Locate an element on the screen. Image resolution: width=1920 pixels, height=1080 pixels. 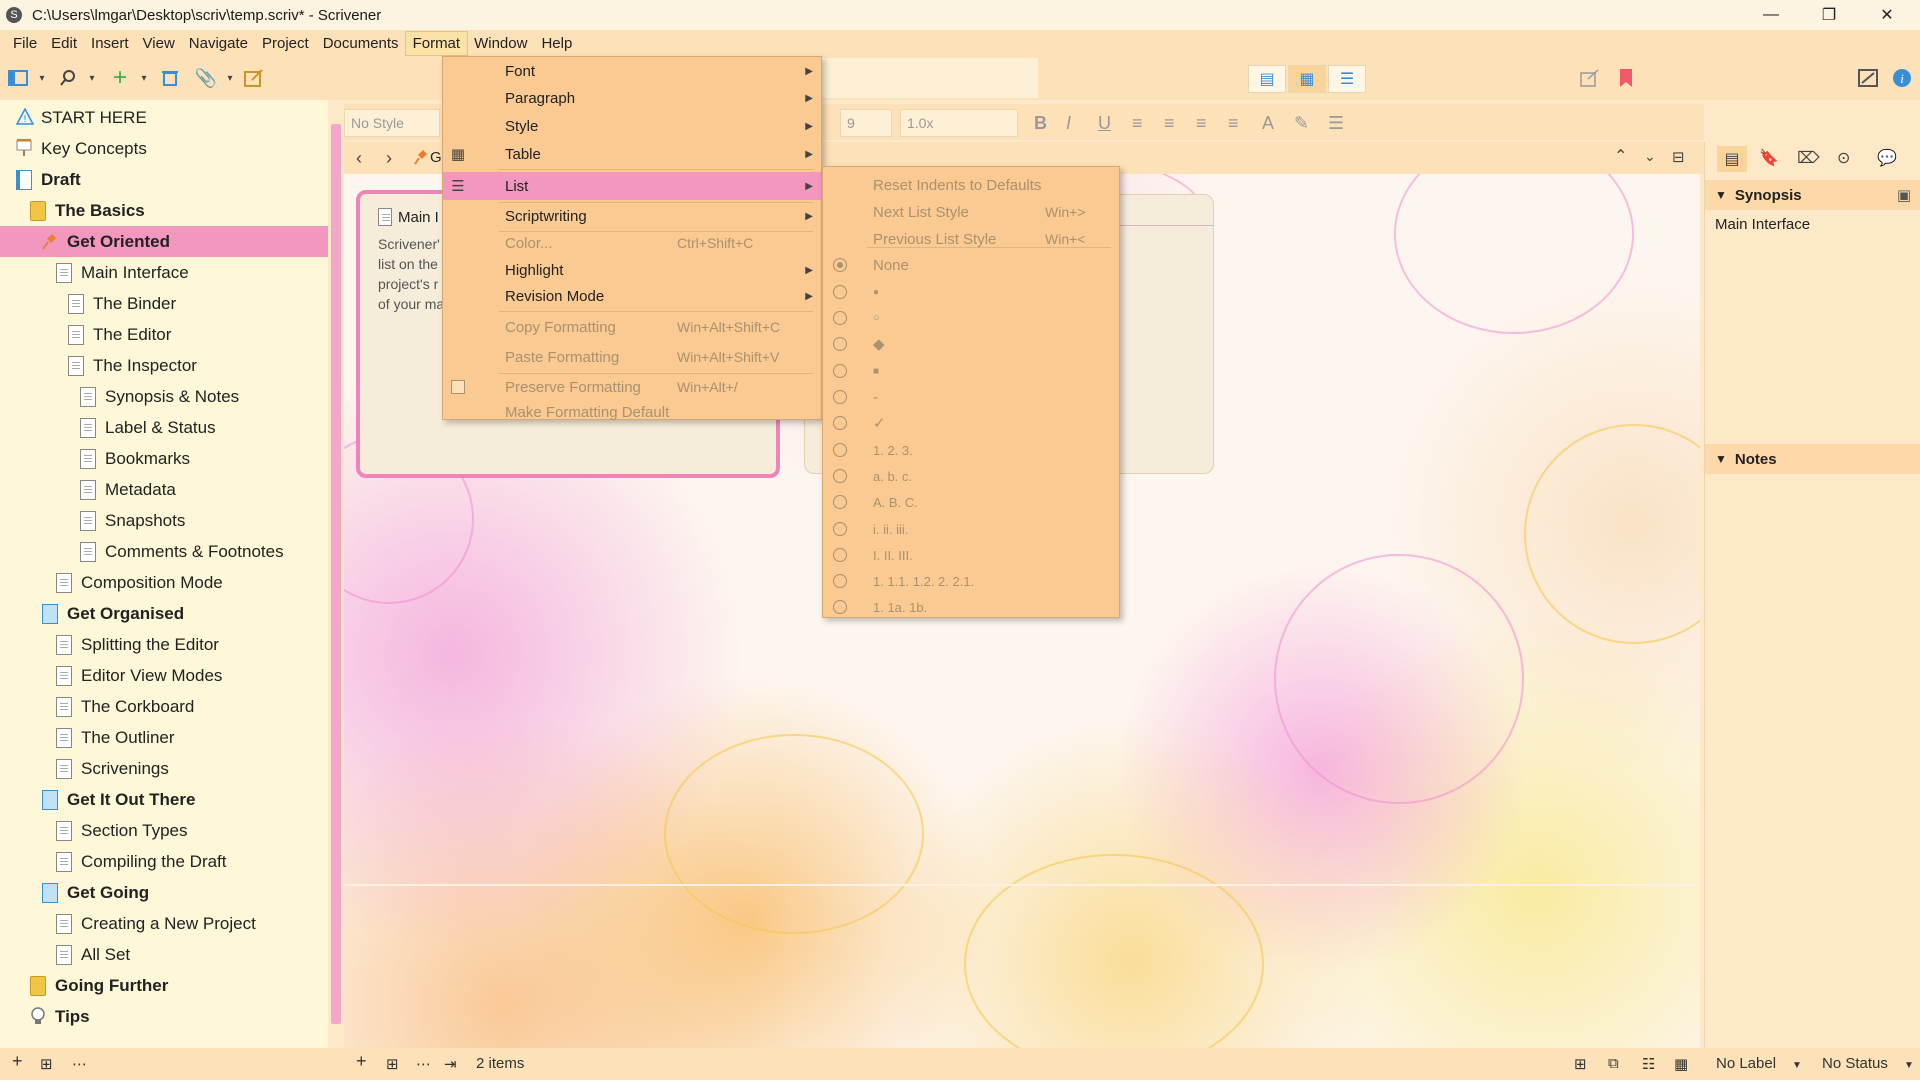
label-select: No Label is located at coordinates (1746, 1063).